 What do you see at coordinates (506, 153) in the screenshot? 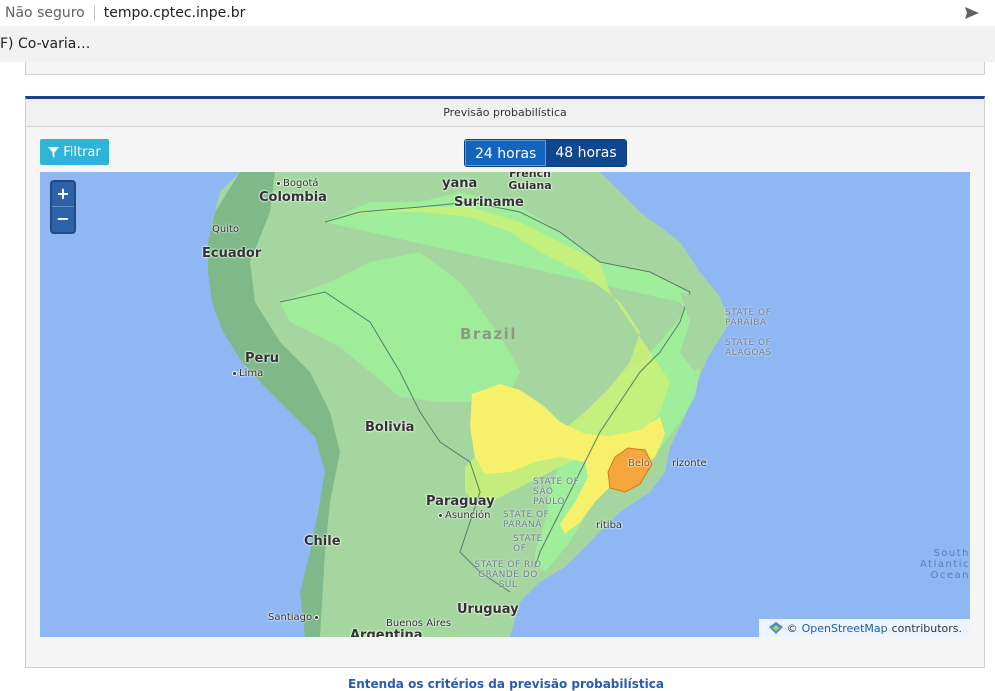
I see `period-24h-button: 24 horas` at bounding box center [506, 153].